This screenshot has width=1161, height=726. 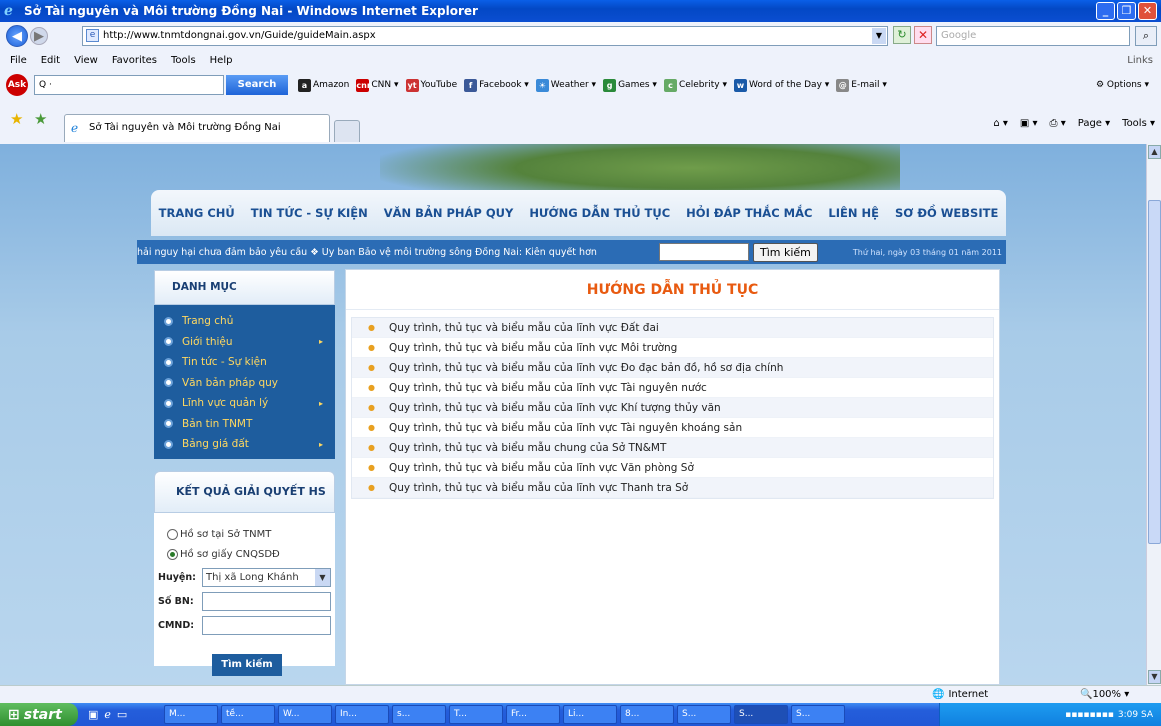 What do you see at coordinates (1140, 60) in the screenshot?
I see `links-button: Links` at bounding box center [1140, 60].